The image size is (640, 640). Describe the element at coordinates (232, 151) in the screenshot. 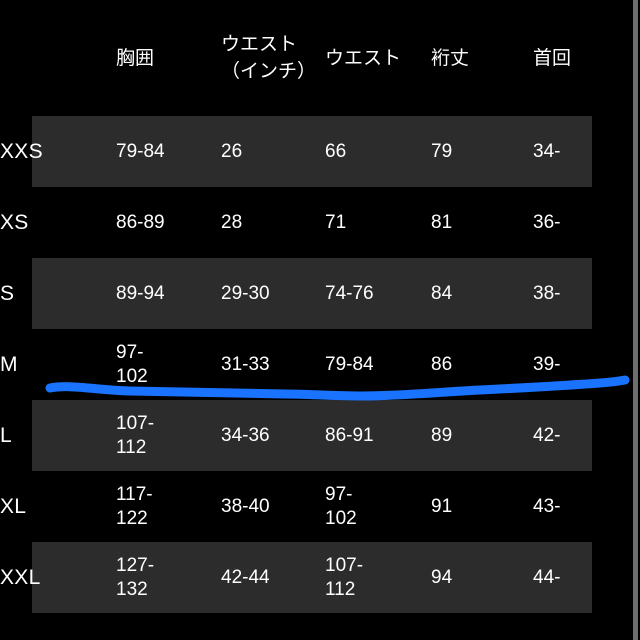

I see `cell-value: 26` at that location.